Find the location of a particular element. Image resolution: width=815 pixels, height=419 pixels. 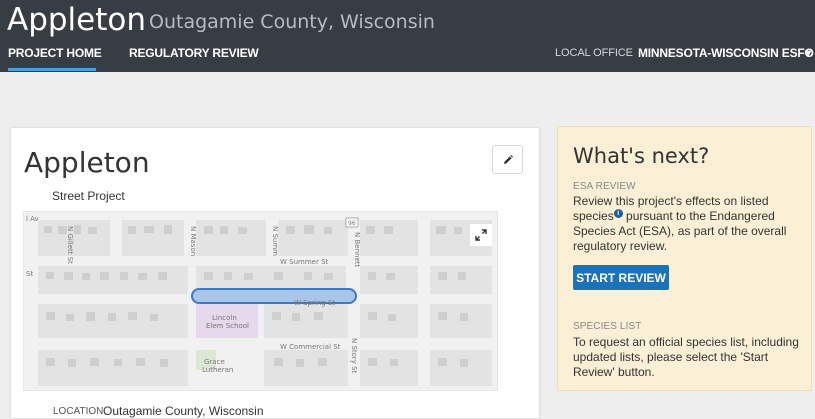

tab-regulatory-review: REGULATORY REVIEW is located at coordinates (194, 53).